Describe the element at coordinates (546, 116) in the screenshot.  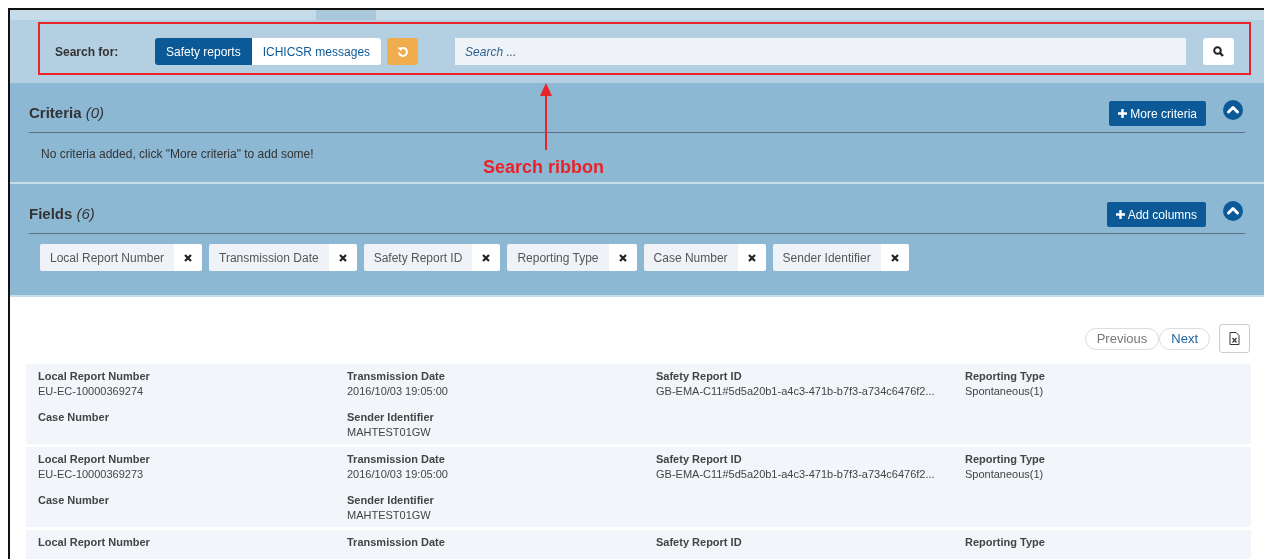
I see `annotation-arrow` at that location.